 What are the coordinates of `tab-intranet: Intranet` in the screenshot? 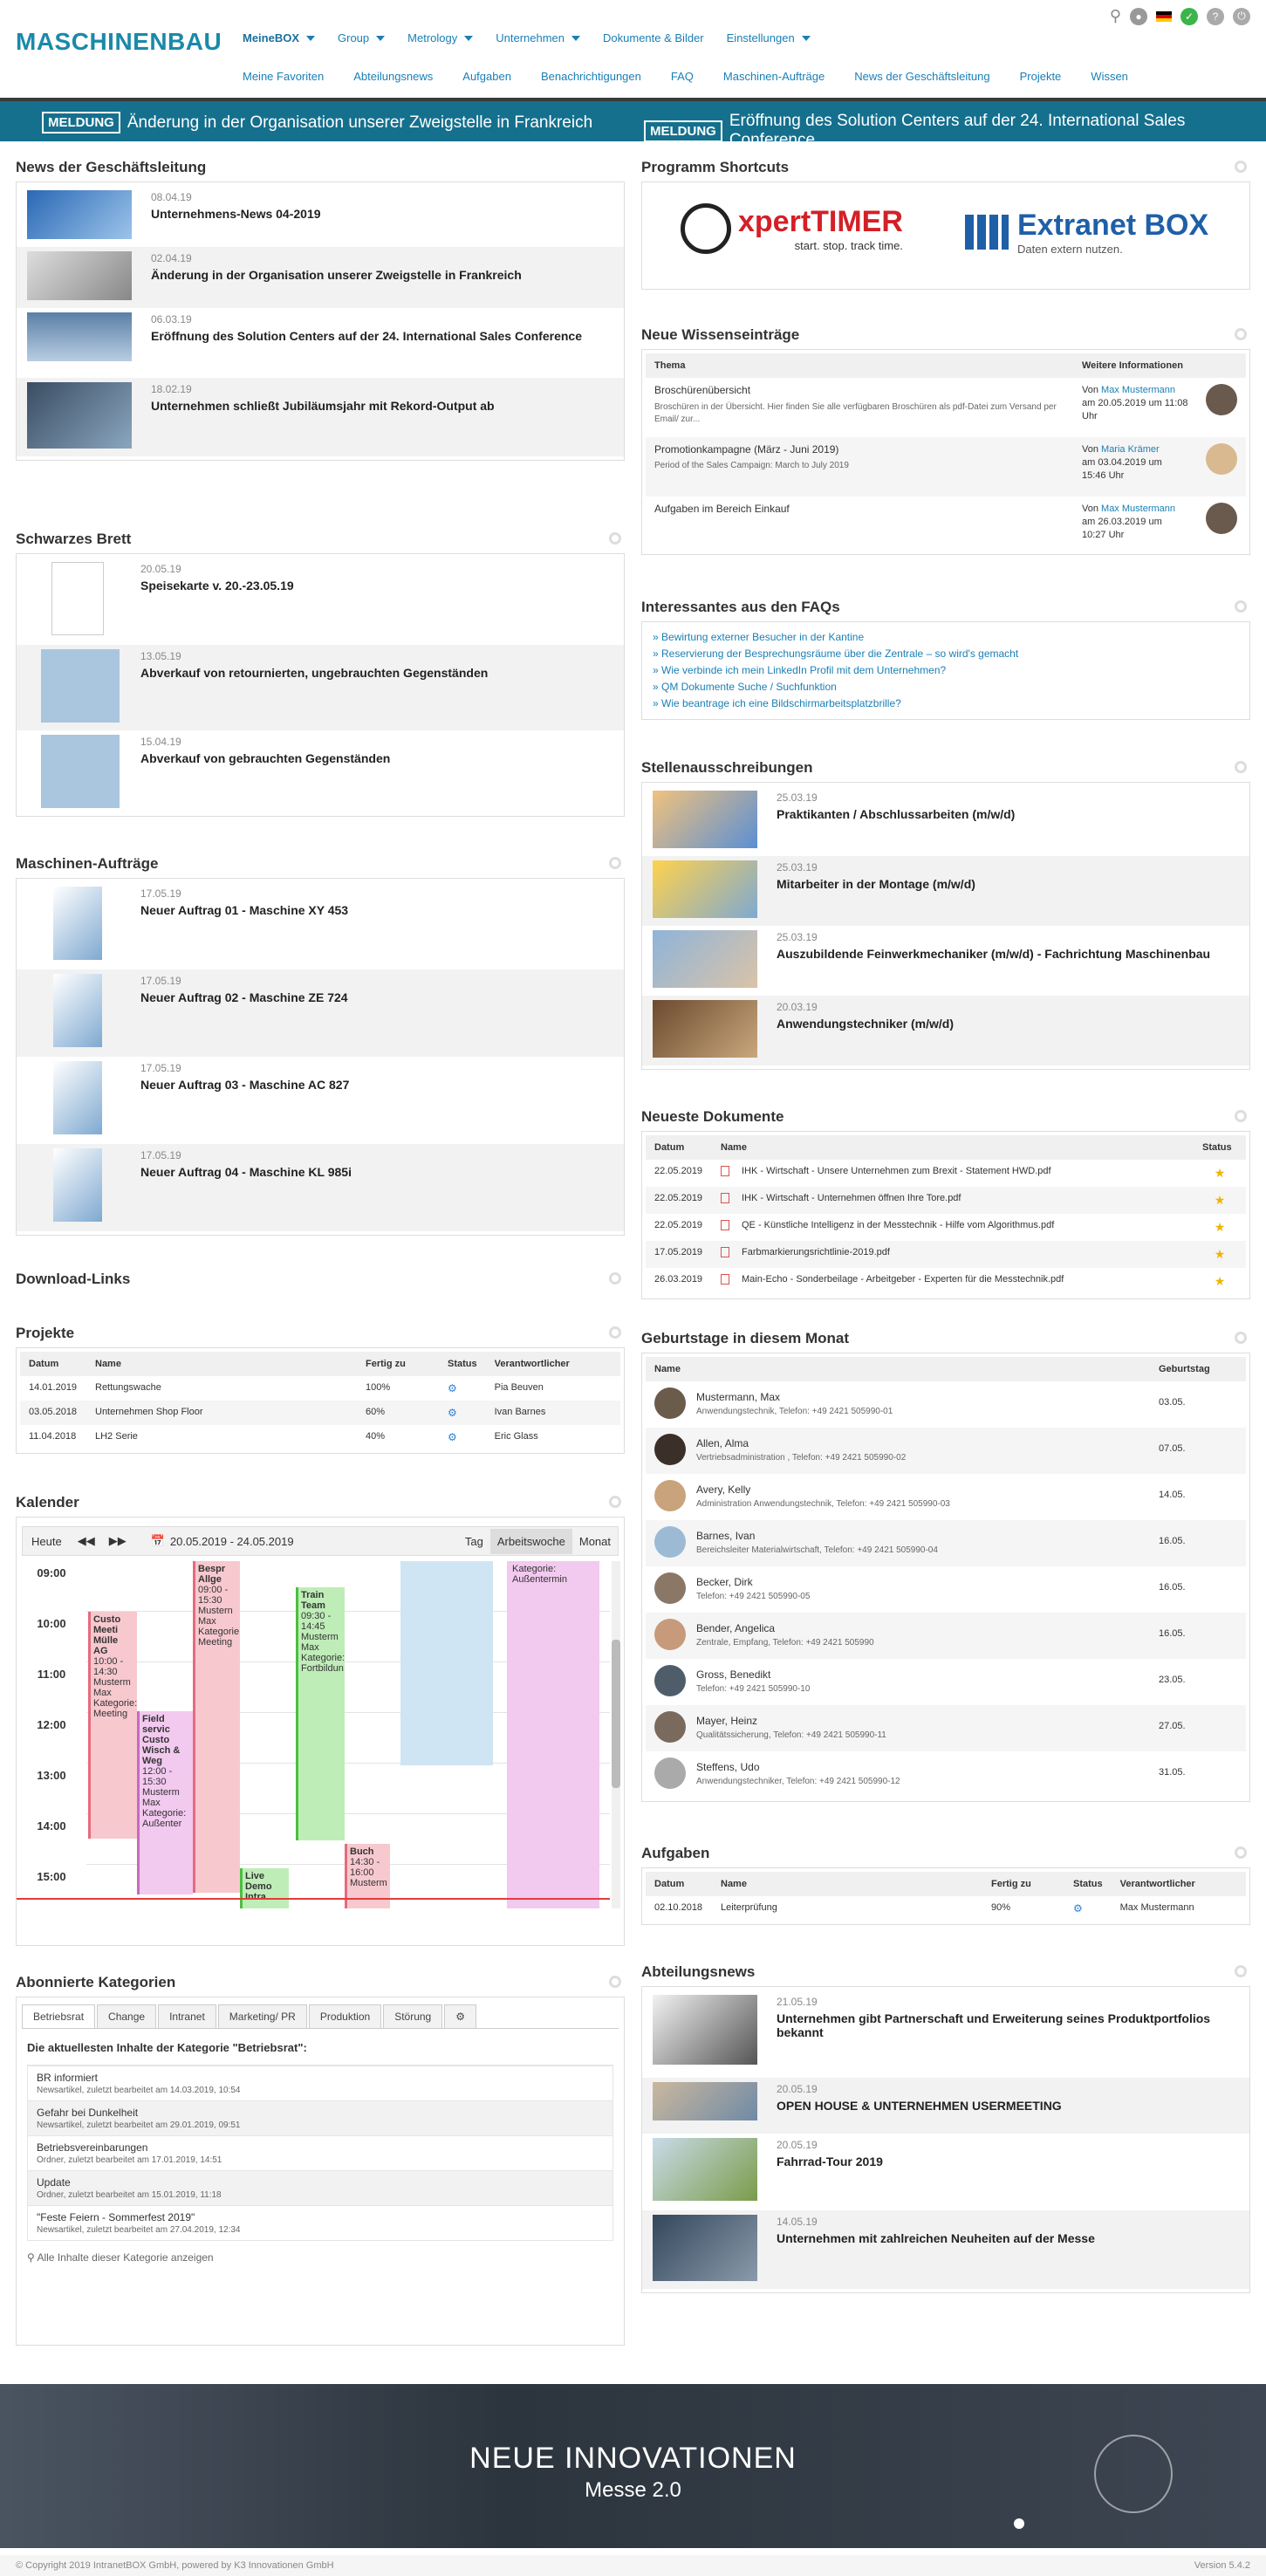 It's located at (187, 2016).